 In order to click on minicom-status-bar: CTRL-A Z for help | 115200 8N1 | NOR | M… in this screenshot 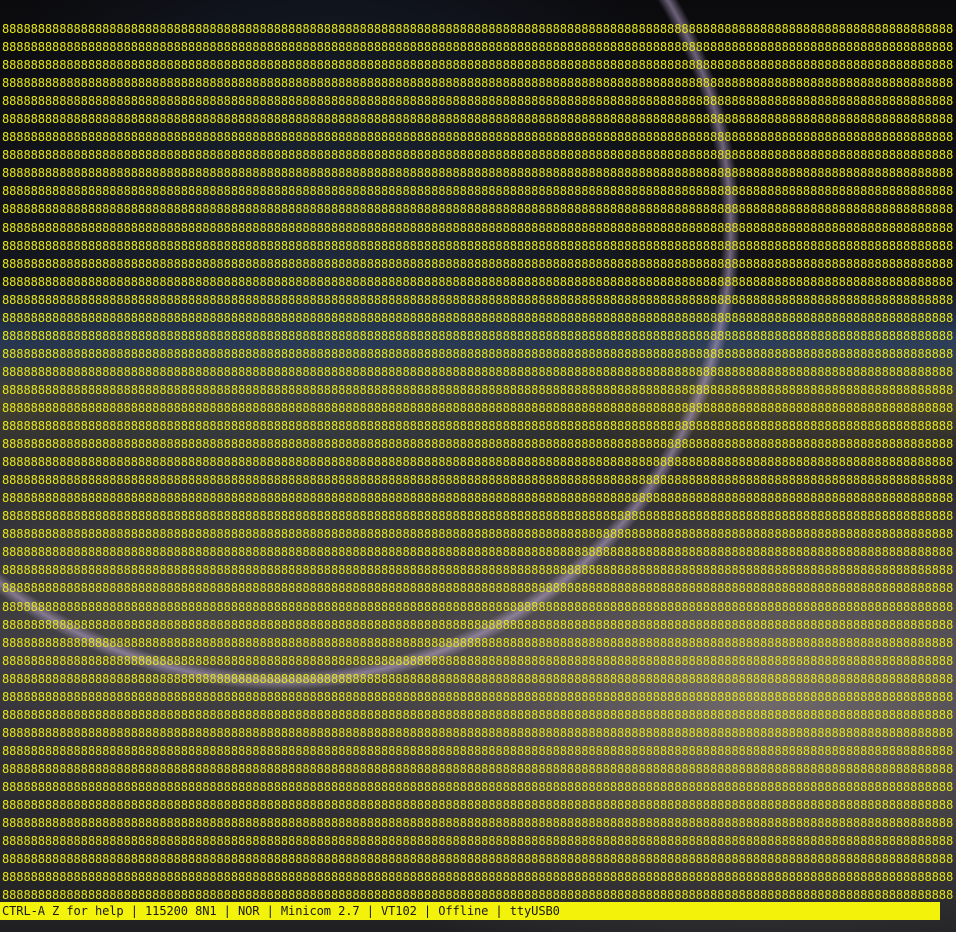, I will do `click(470, 911)`.